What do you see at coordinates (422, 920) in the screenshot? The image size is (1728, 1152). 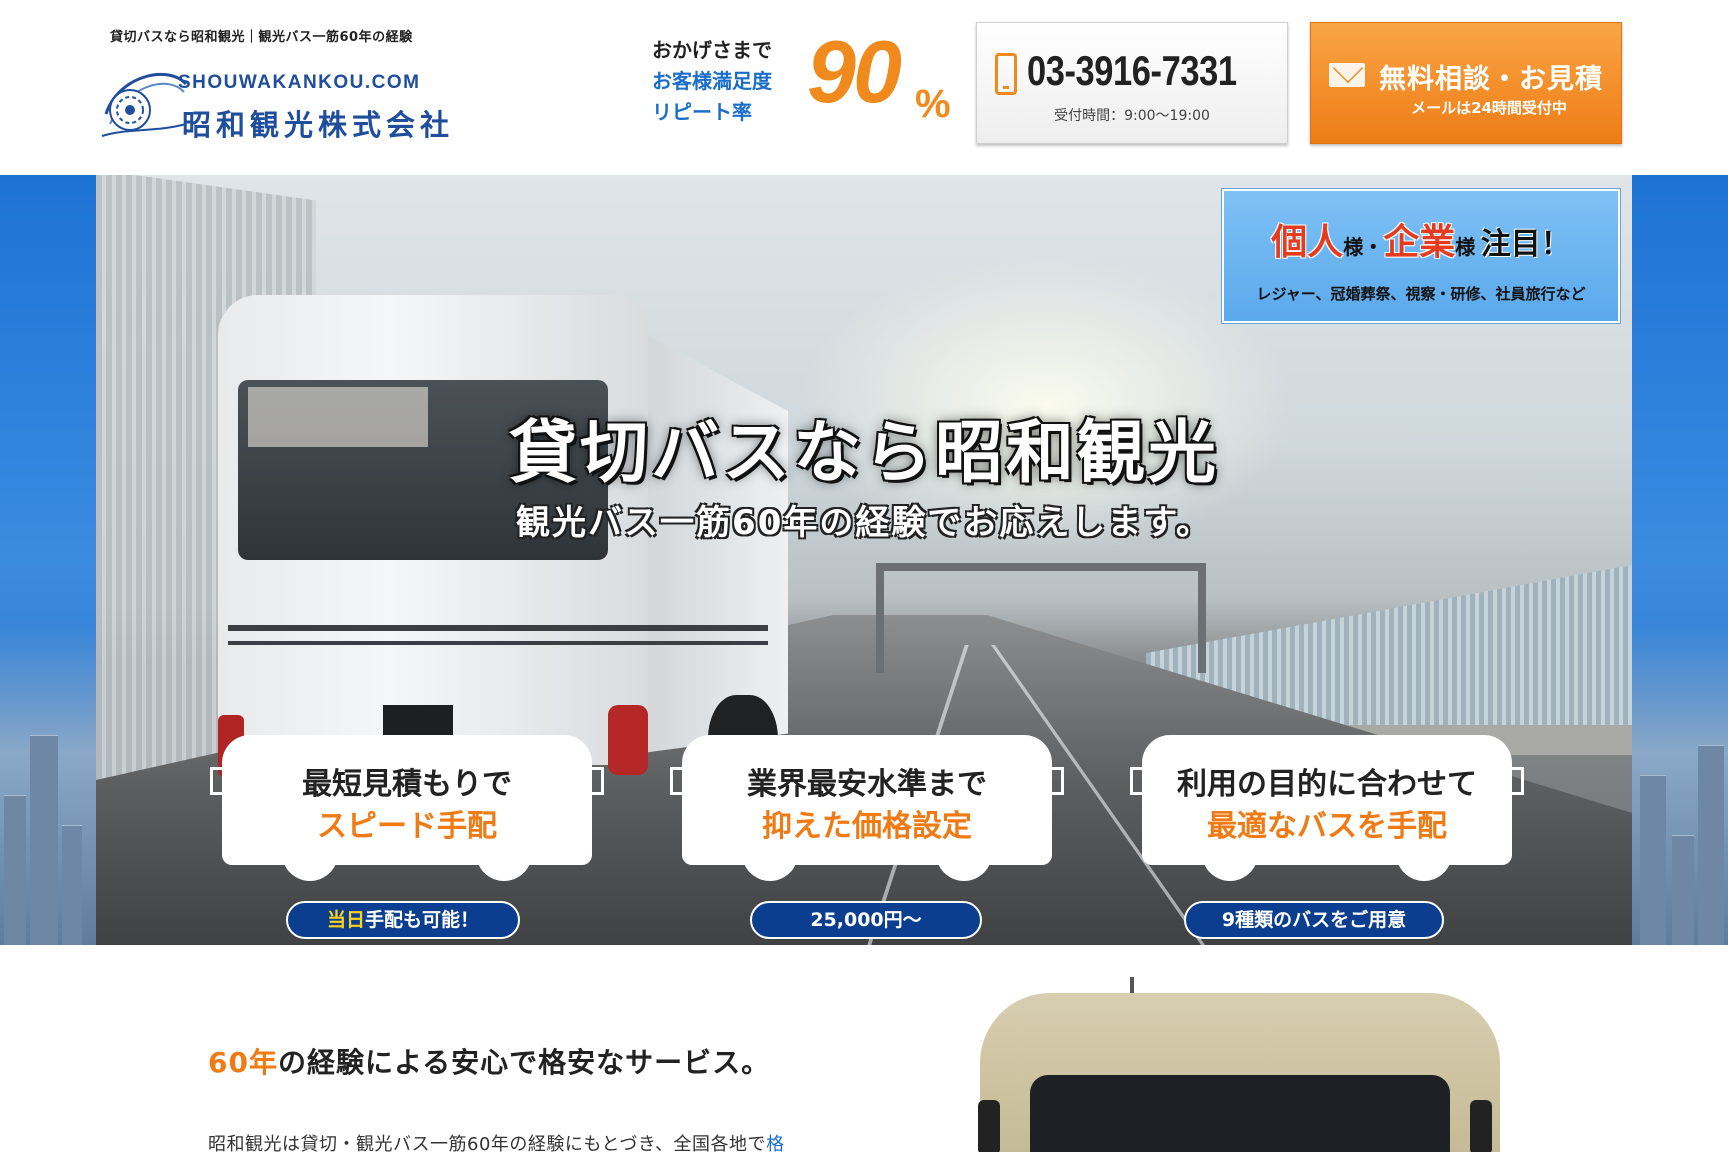 I see `feature-pill-text: 手配も可能！` at bounding box center [422, 920].